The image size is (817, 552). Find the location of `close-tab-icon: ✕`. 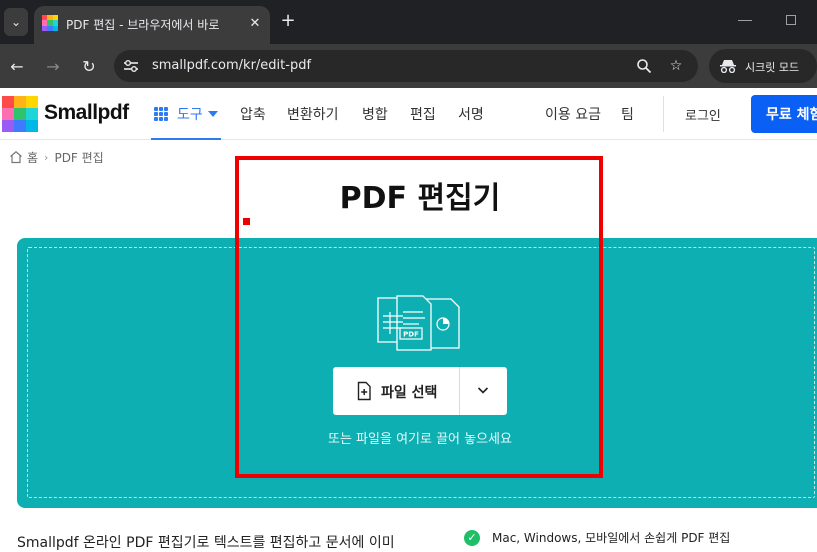

close-tab-icon: ✕ is located at coordinates (255, 23).